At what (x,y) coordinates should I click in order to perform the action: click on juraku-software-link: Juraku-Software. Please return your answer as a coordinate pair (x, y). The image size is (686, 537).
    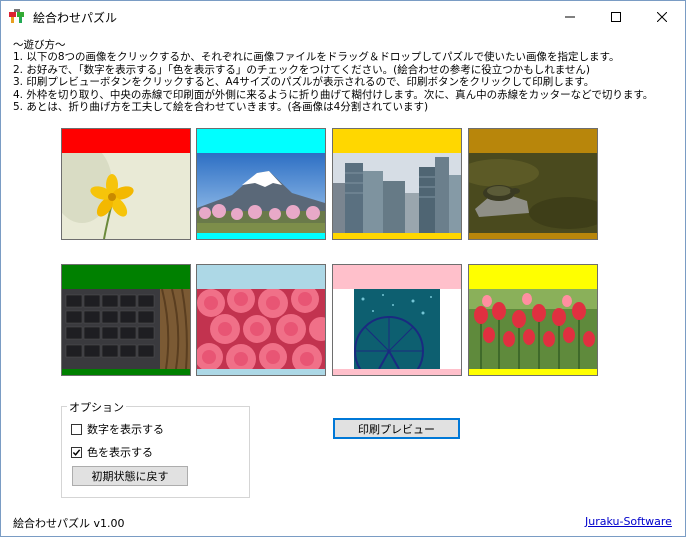
    Looking at the image, I should click on (628, 521).